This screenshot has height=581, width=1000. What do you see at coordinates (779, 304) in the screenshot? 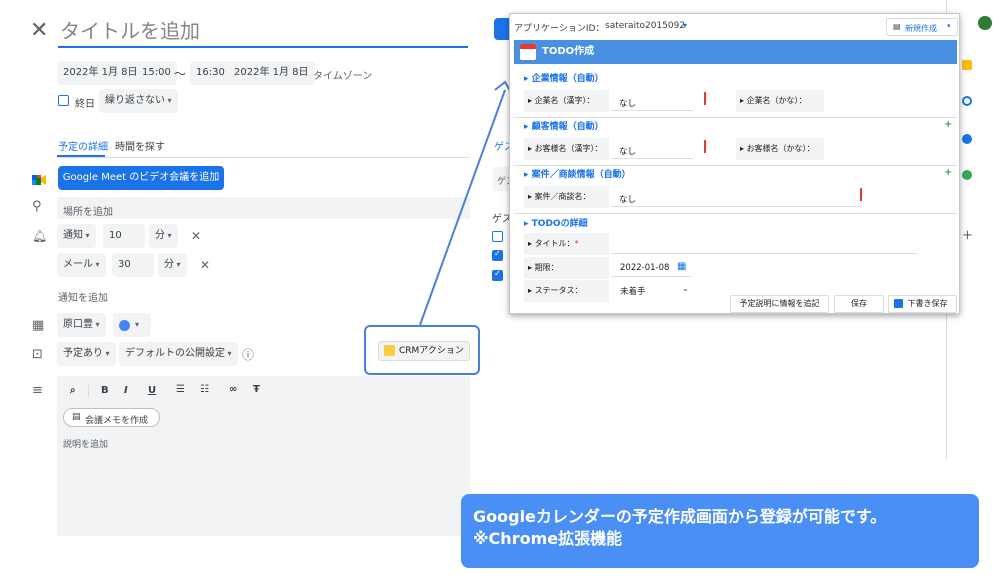
I see `add-to-description-button: 予定説明に情報を追記` at bounding box center [779, 304].